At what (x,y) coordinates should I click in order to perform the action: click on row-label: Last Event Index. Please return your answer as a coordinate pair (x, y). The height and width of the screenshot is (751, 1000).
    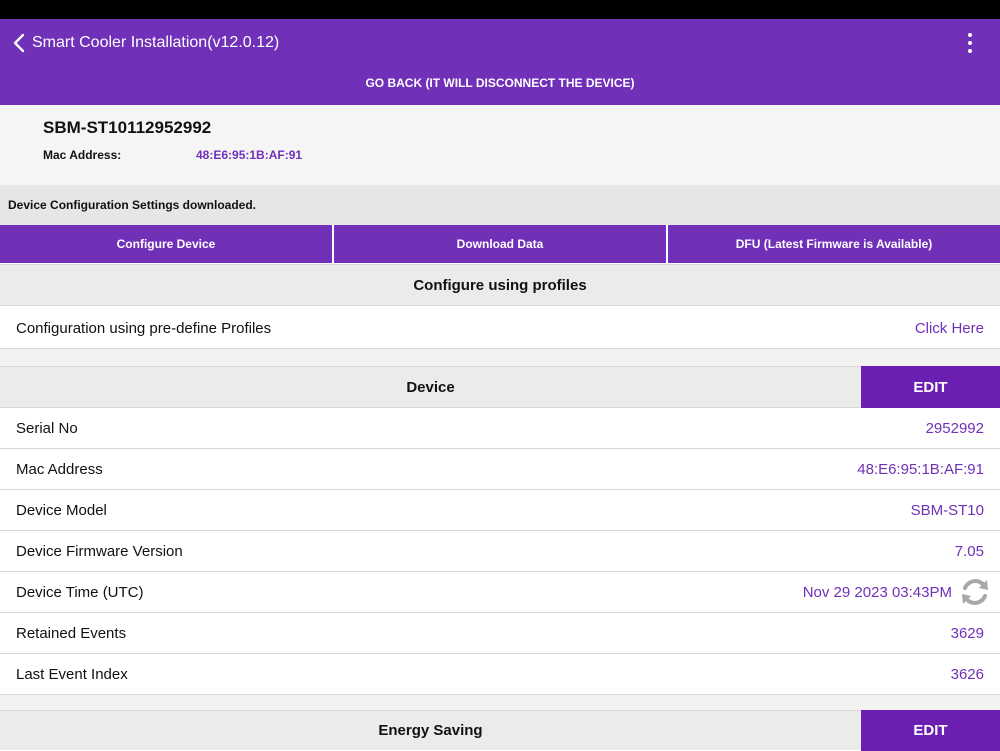
    Looking at the image, I should click on (72, 674).